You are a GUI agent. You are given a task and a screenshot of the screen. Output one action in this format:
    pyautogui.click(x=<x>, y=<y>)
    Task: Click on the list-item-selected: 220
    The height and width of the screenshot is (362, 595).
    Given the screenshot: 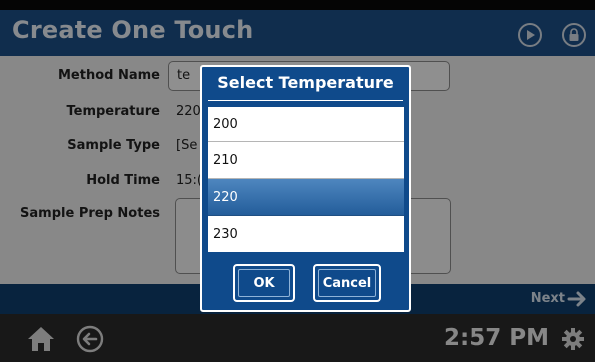 What is the action you would take?
    pyautogui.click(x=306, y=197)
    